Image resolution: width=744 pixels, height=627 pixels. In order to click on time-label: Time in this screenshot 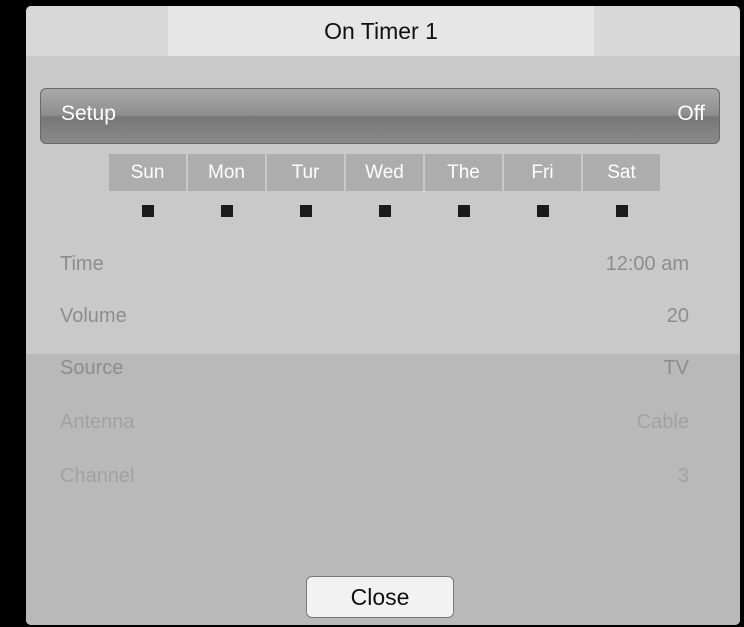, I will do `click(82, 263)`.